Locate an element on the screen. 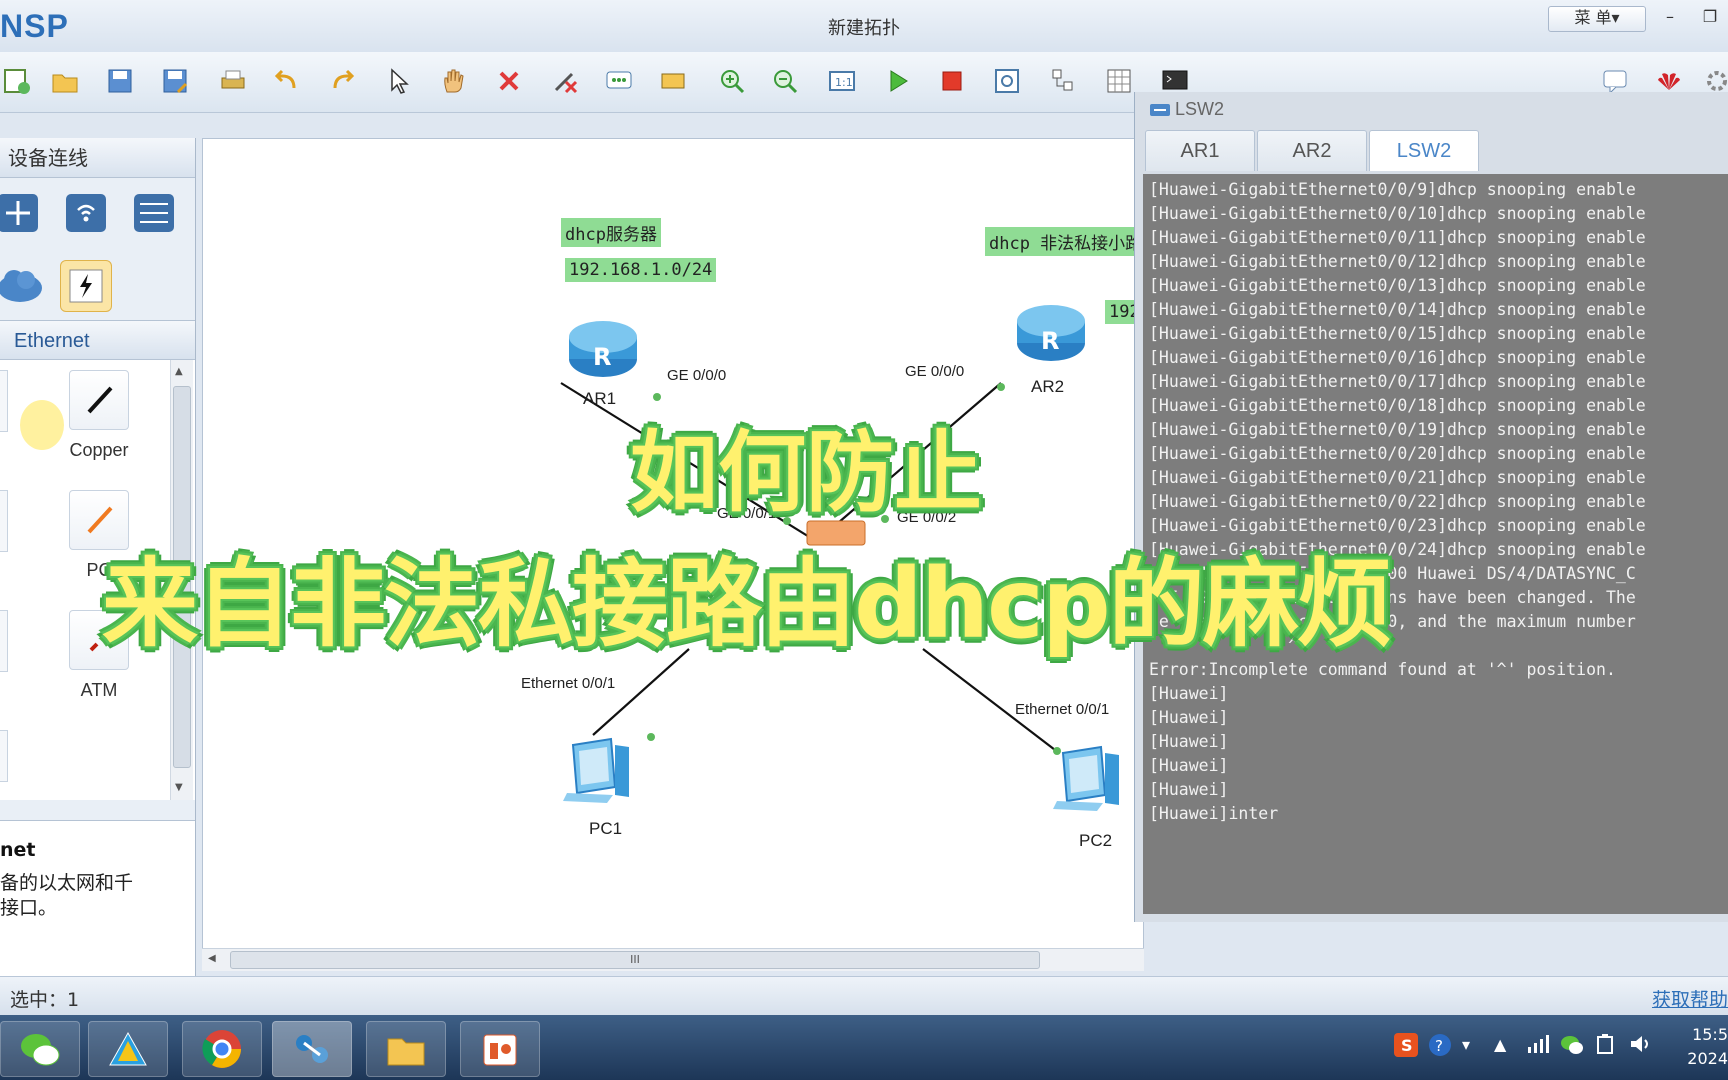 The image size is (1728, 1080). ctl-cable is located at coordinates (4, 641).